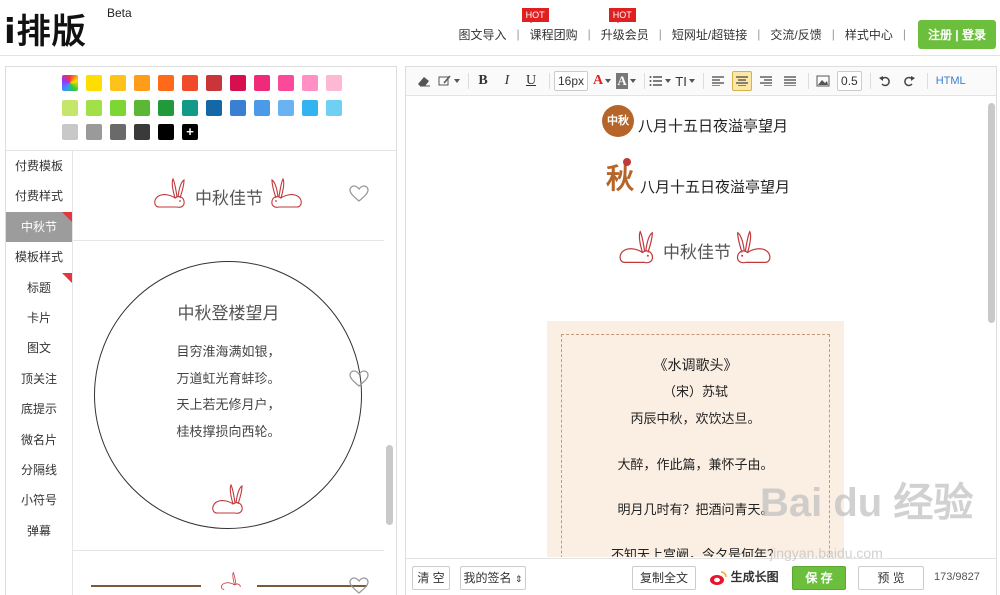 The width and height of the screenshot is (1000, 595). Describe the element at coordinates (619, 178) in the screenshot. I see `autumn-glyph: 秋` at that location.